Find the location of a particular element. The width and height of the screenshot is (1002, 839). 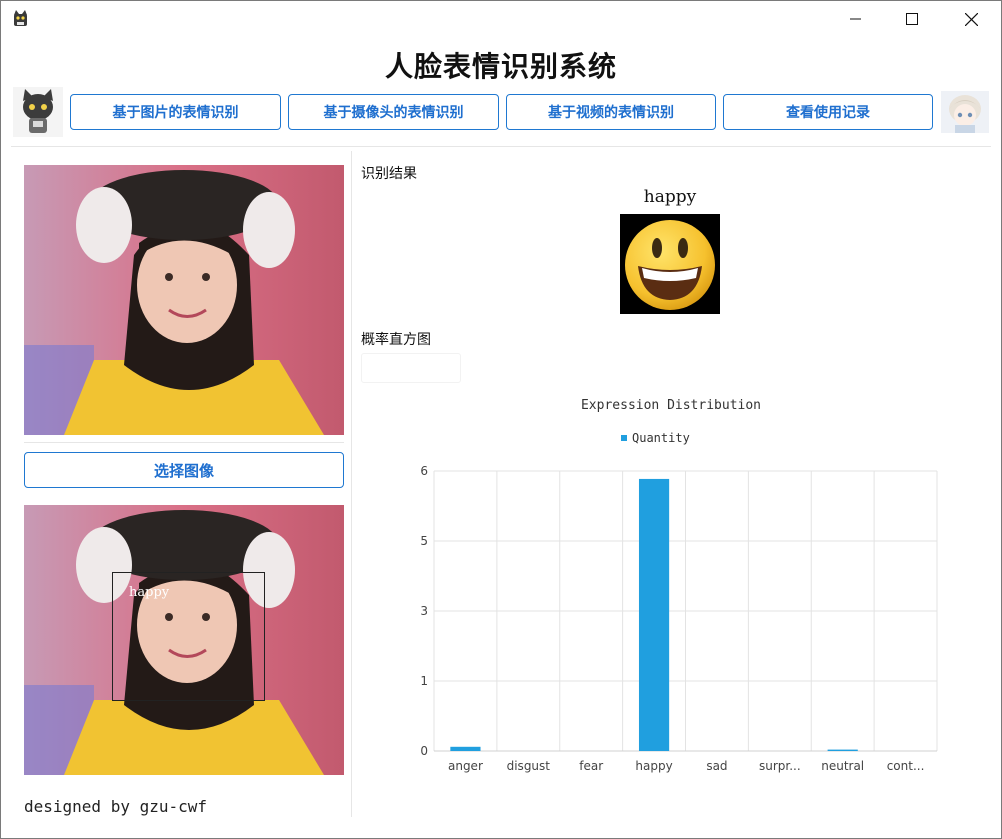

minimize-icon is located at coordinates (855, 19).